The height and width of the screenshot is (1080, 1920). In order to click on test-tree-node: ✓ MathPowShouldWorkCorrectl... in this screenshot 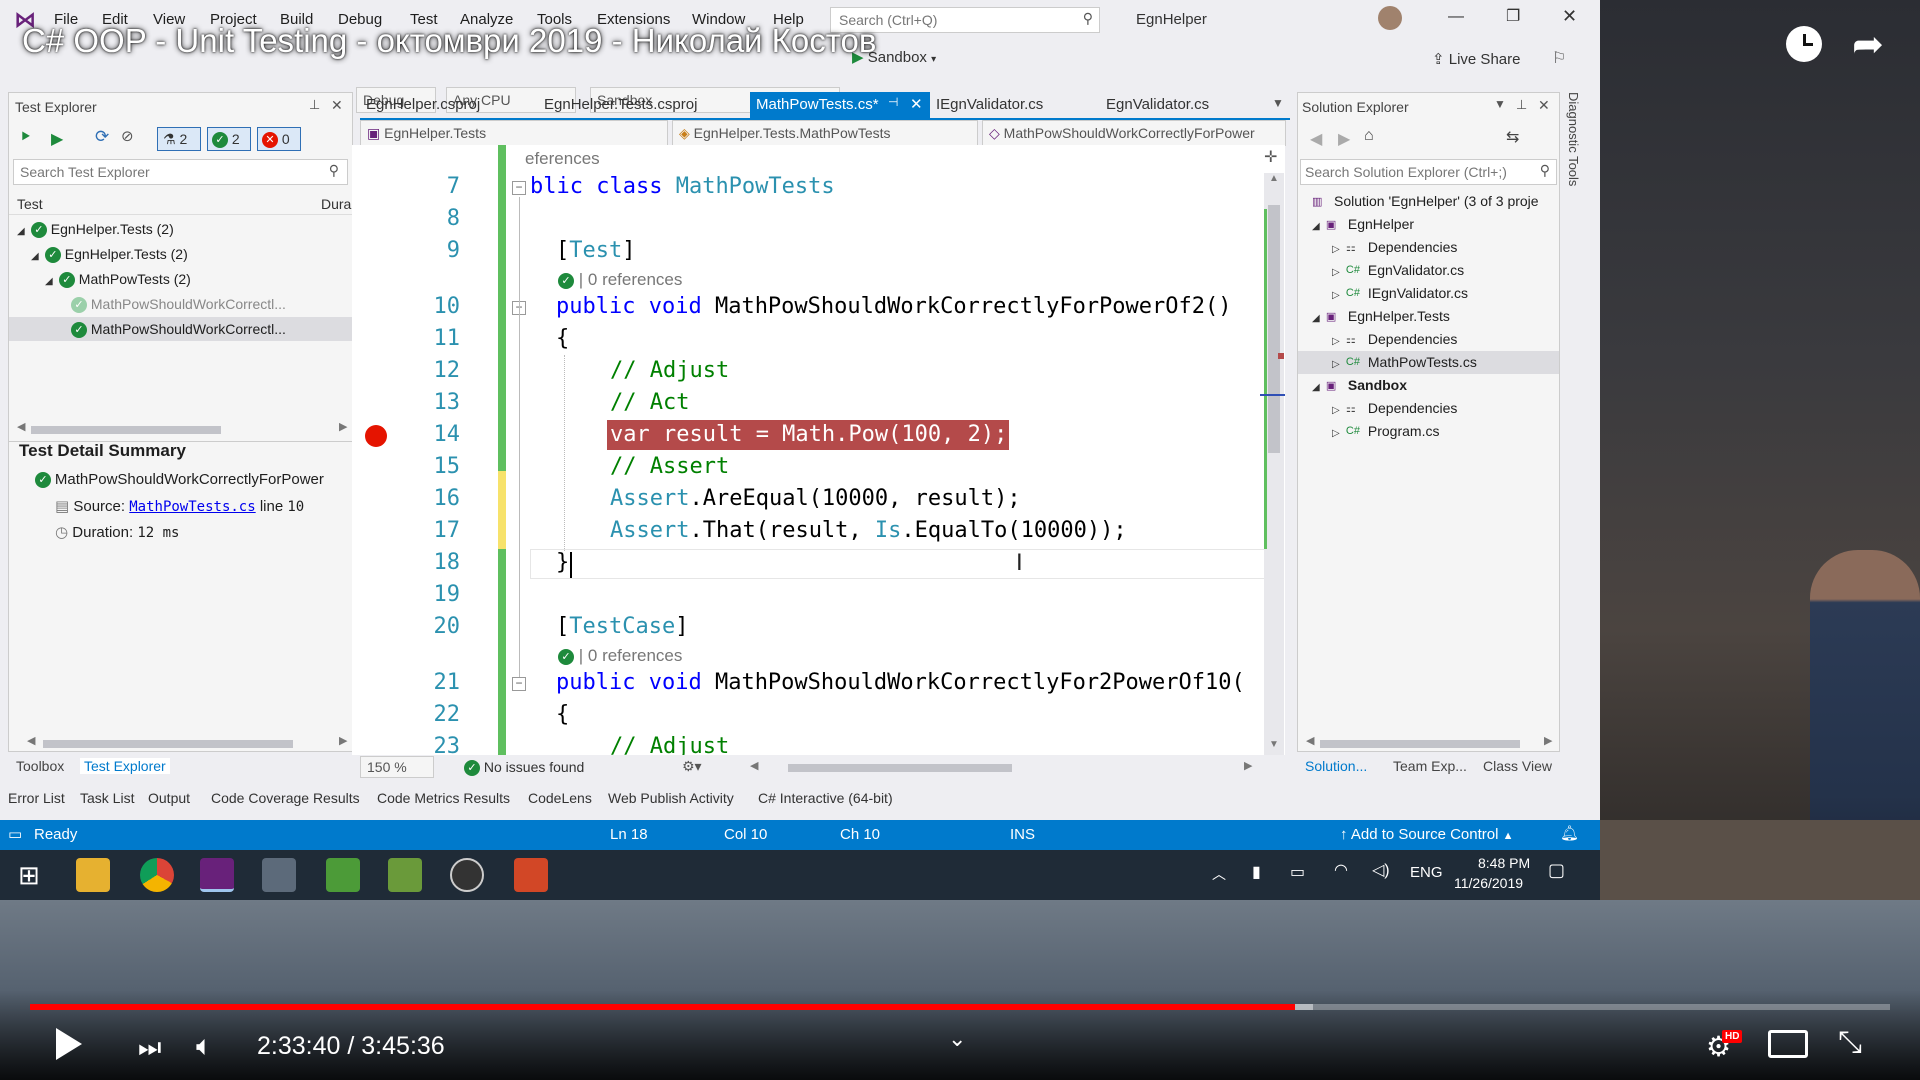, I will do `click(178, 305)`.